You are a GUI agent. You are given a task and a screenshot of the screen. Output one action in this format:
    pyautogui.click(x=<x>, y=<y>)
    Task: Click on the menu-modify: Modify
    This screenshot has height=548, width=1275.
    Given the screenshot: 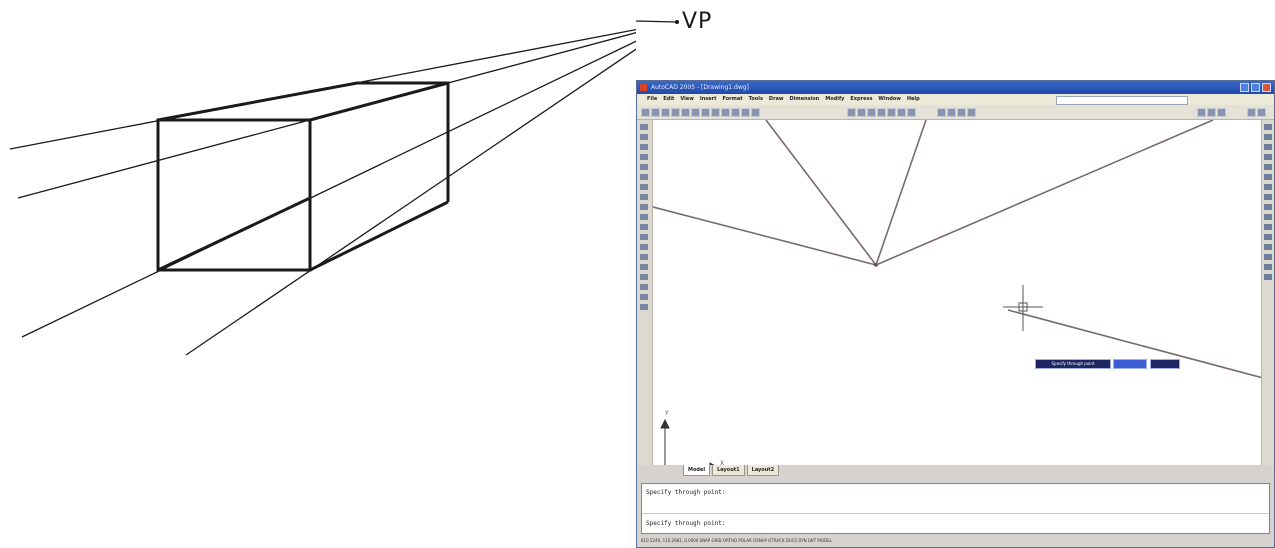 What is the action you would take?
    pyautogui.click(x=834, y=99)
    